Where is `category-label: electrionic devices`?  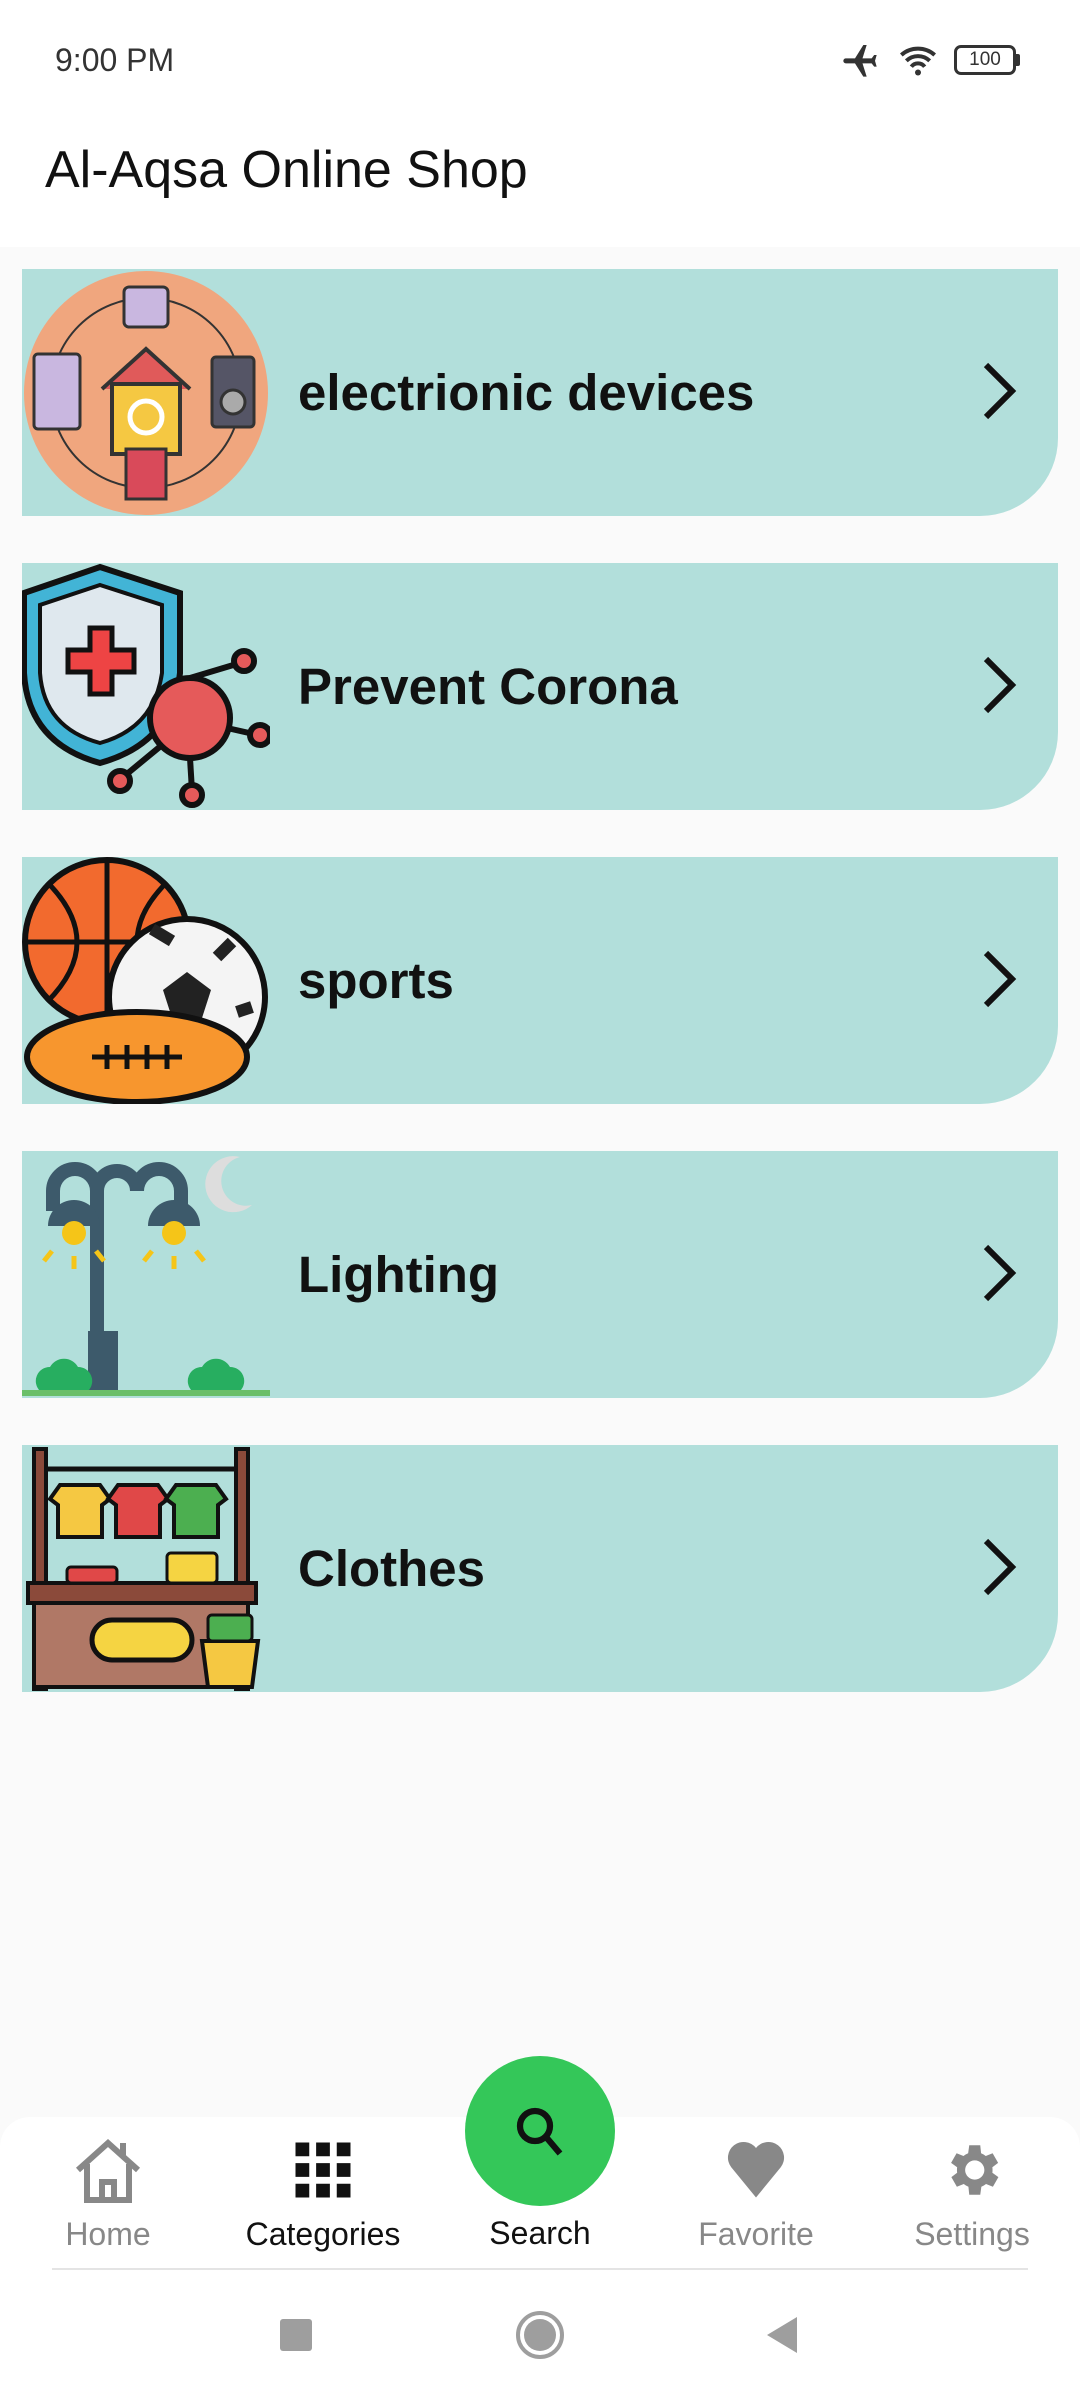 category-label: electrionic devices is located at coordinates (526, 392).